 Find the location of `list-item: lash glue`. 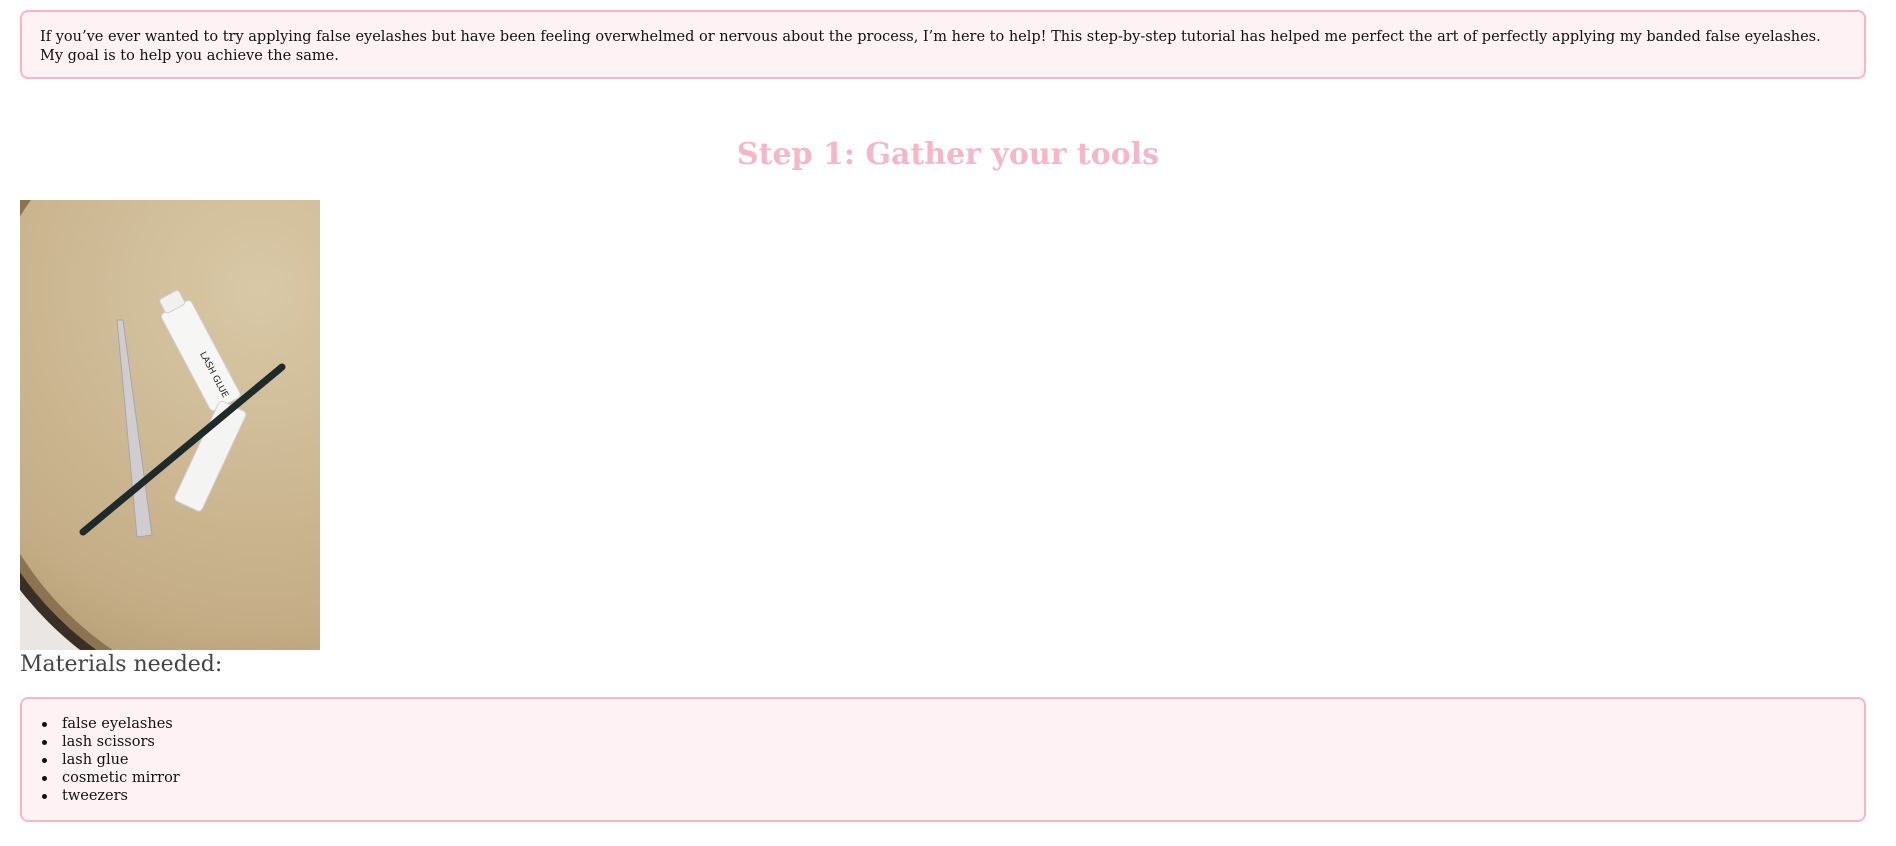

list-item: lash glue is located at coordinates (944, 760).